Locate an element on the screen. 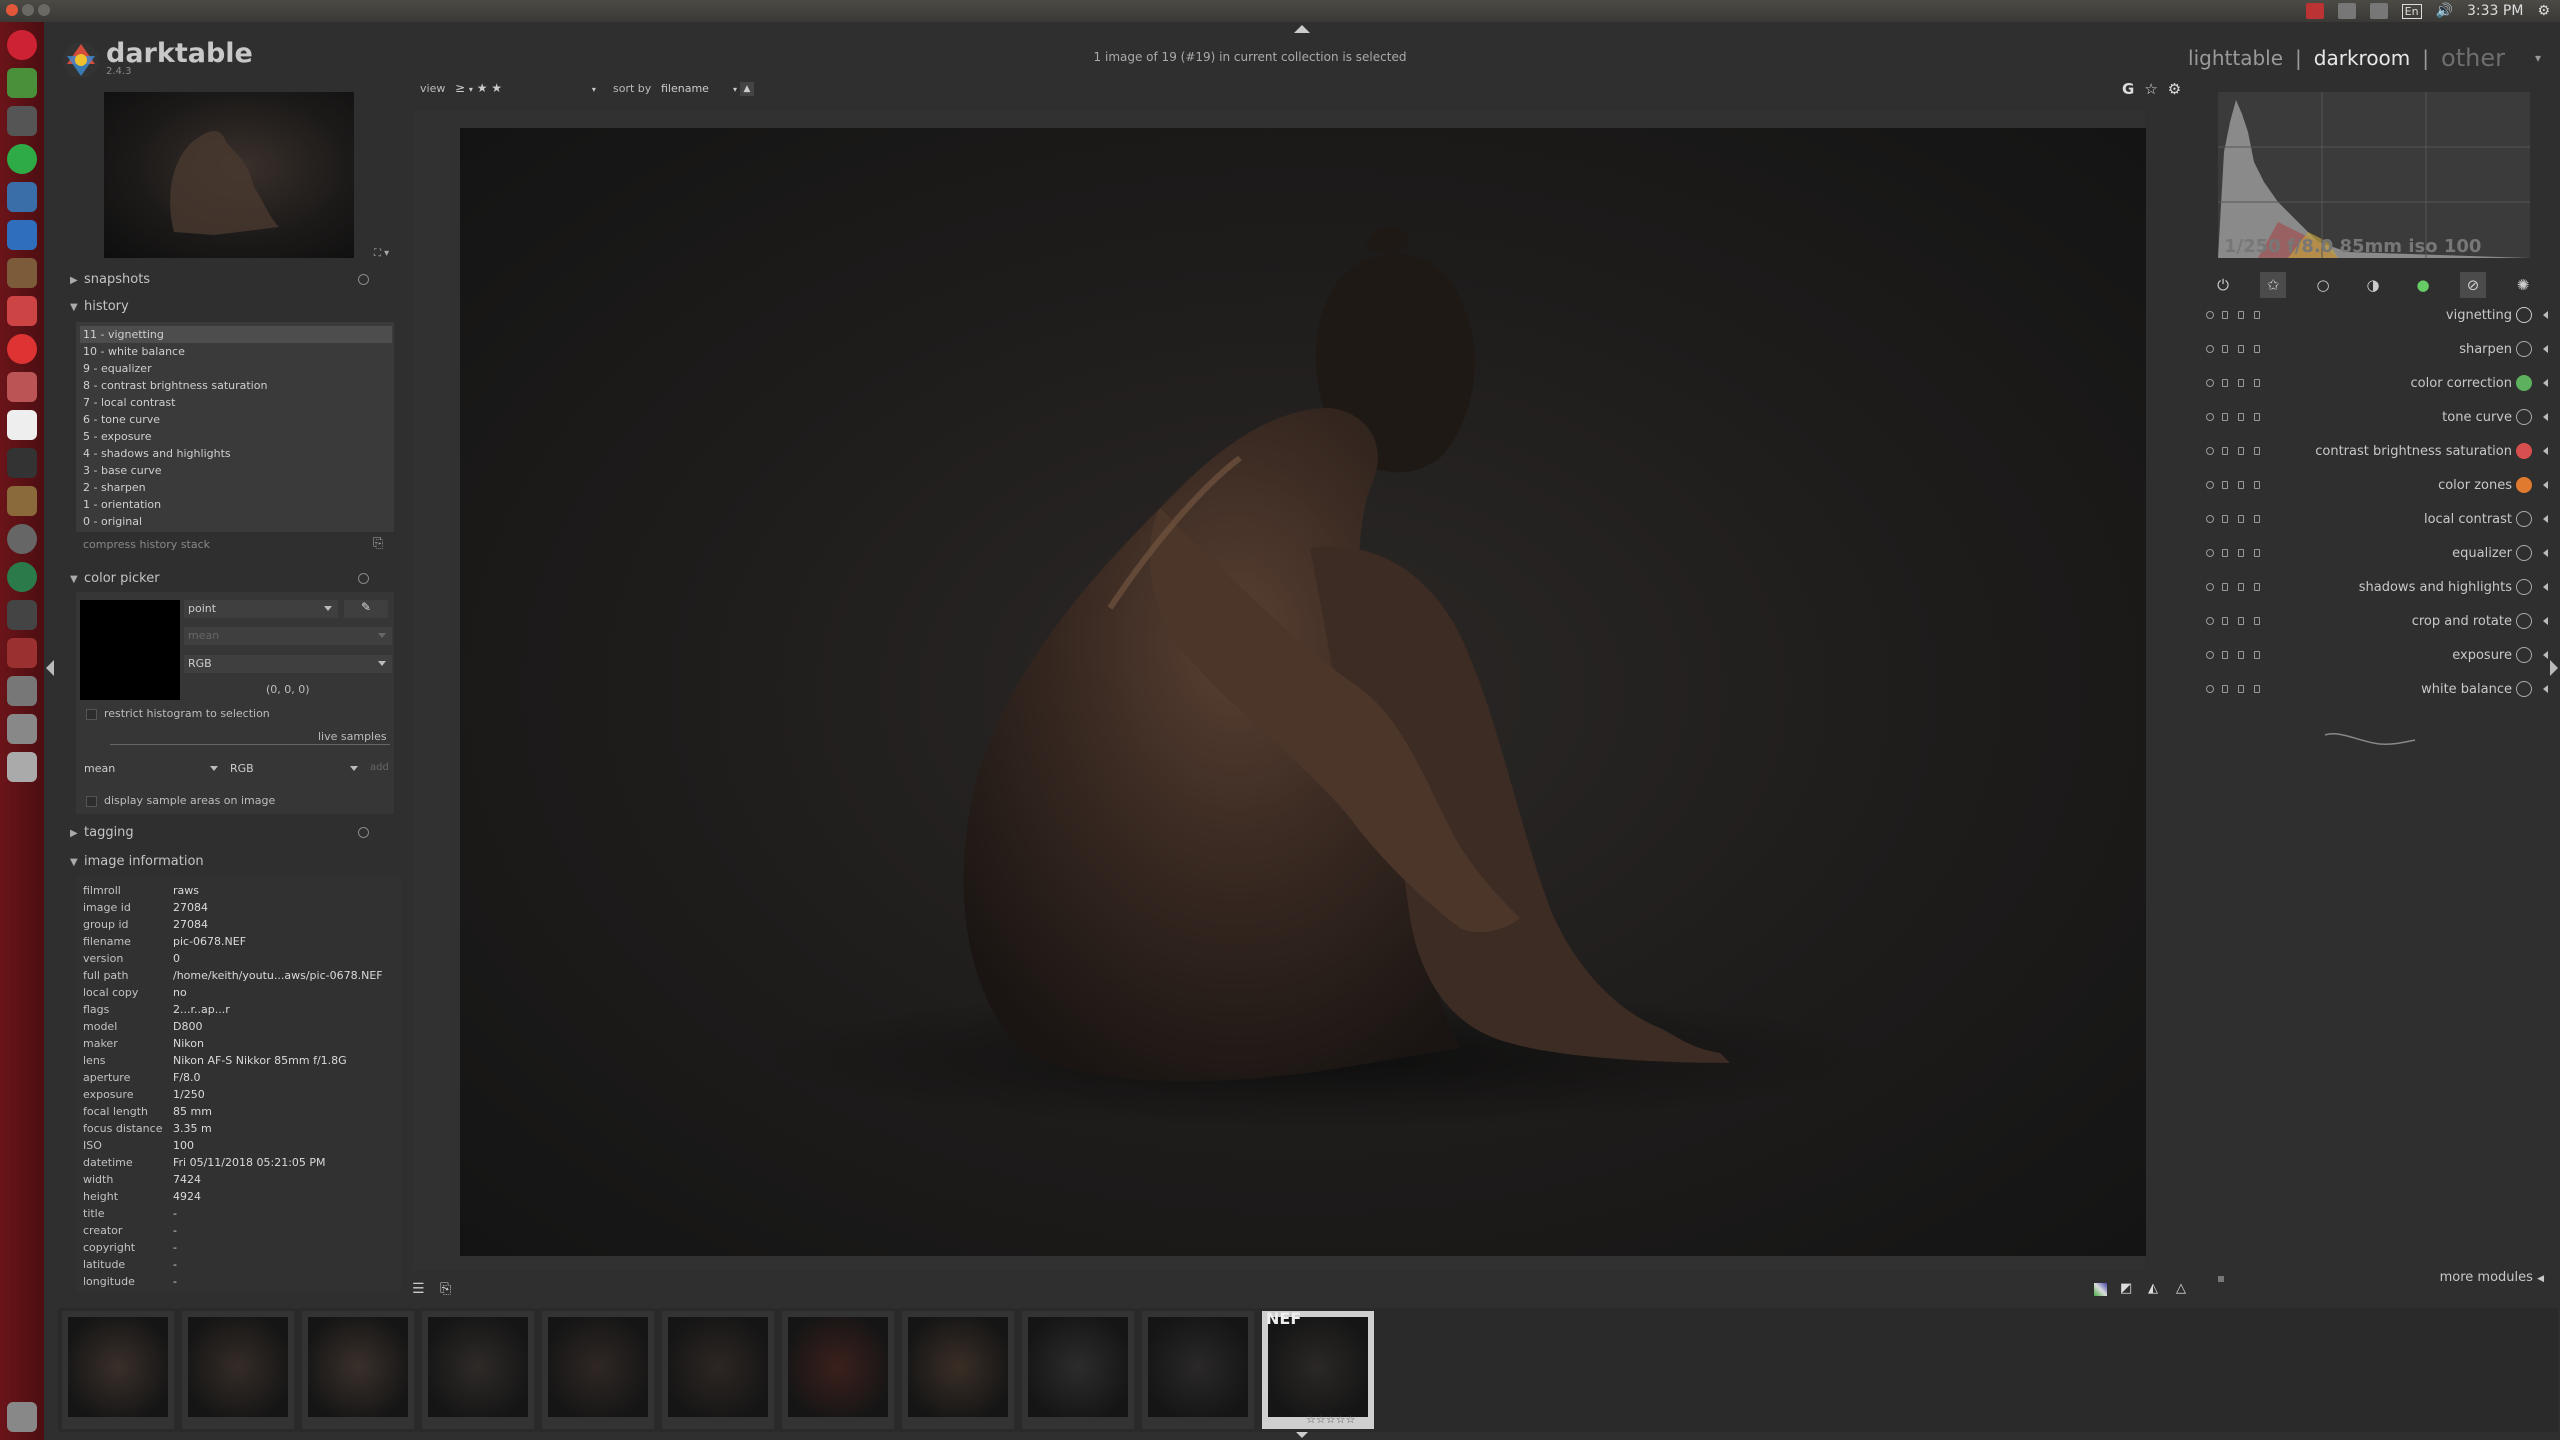 This screenshot has height=1440, width=2560. dash-icon is located at coordinates (22, 45).